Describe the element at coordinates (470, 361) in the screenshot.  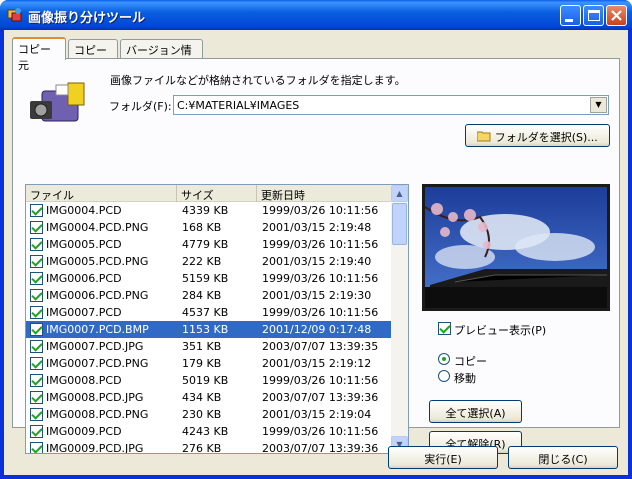
I see `mode-copy-label: コピー` at that location.